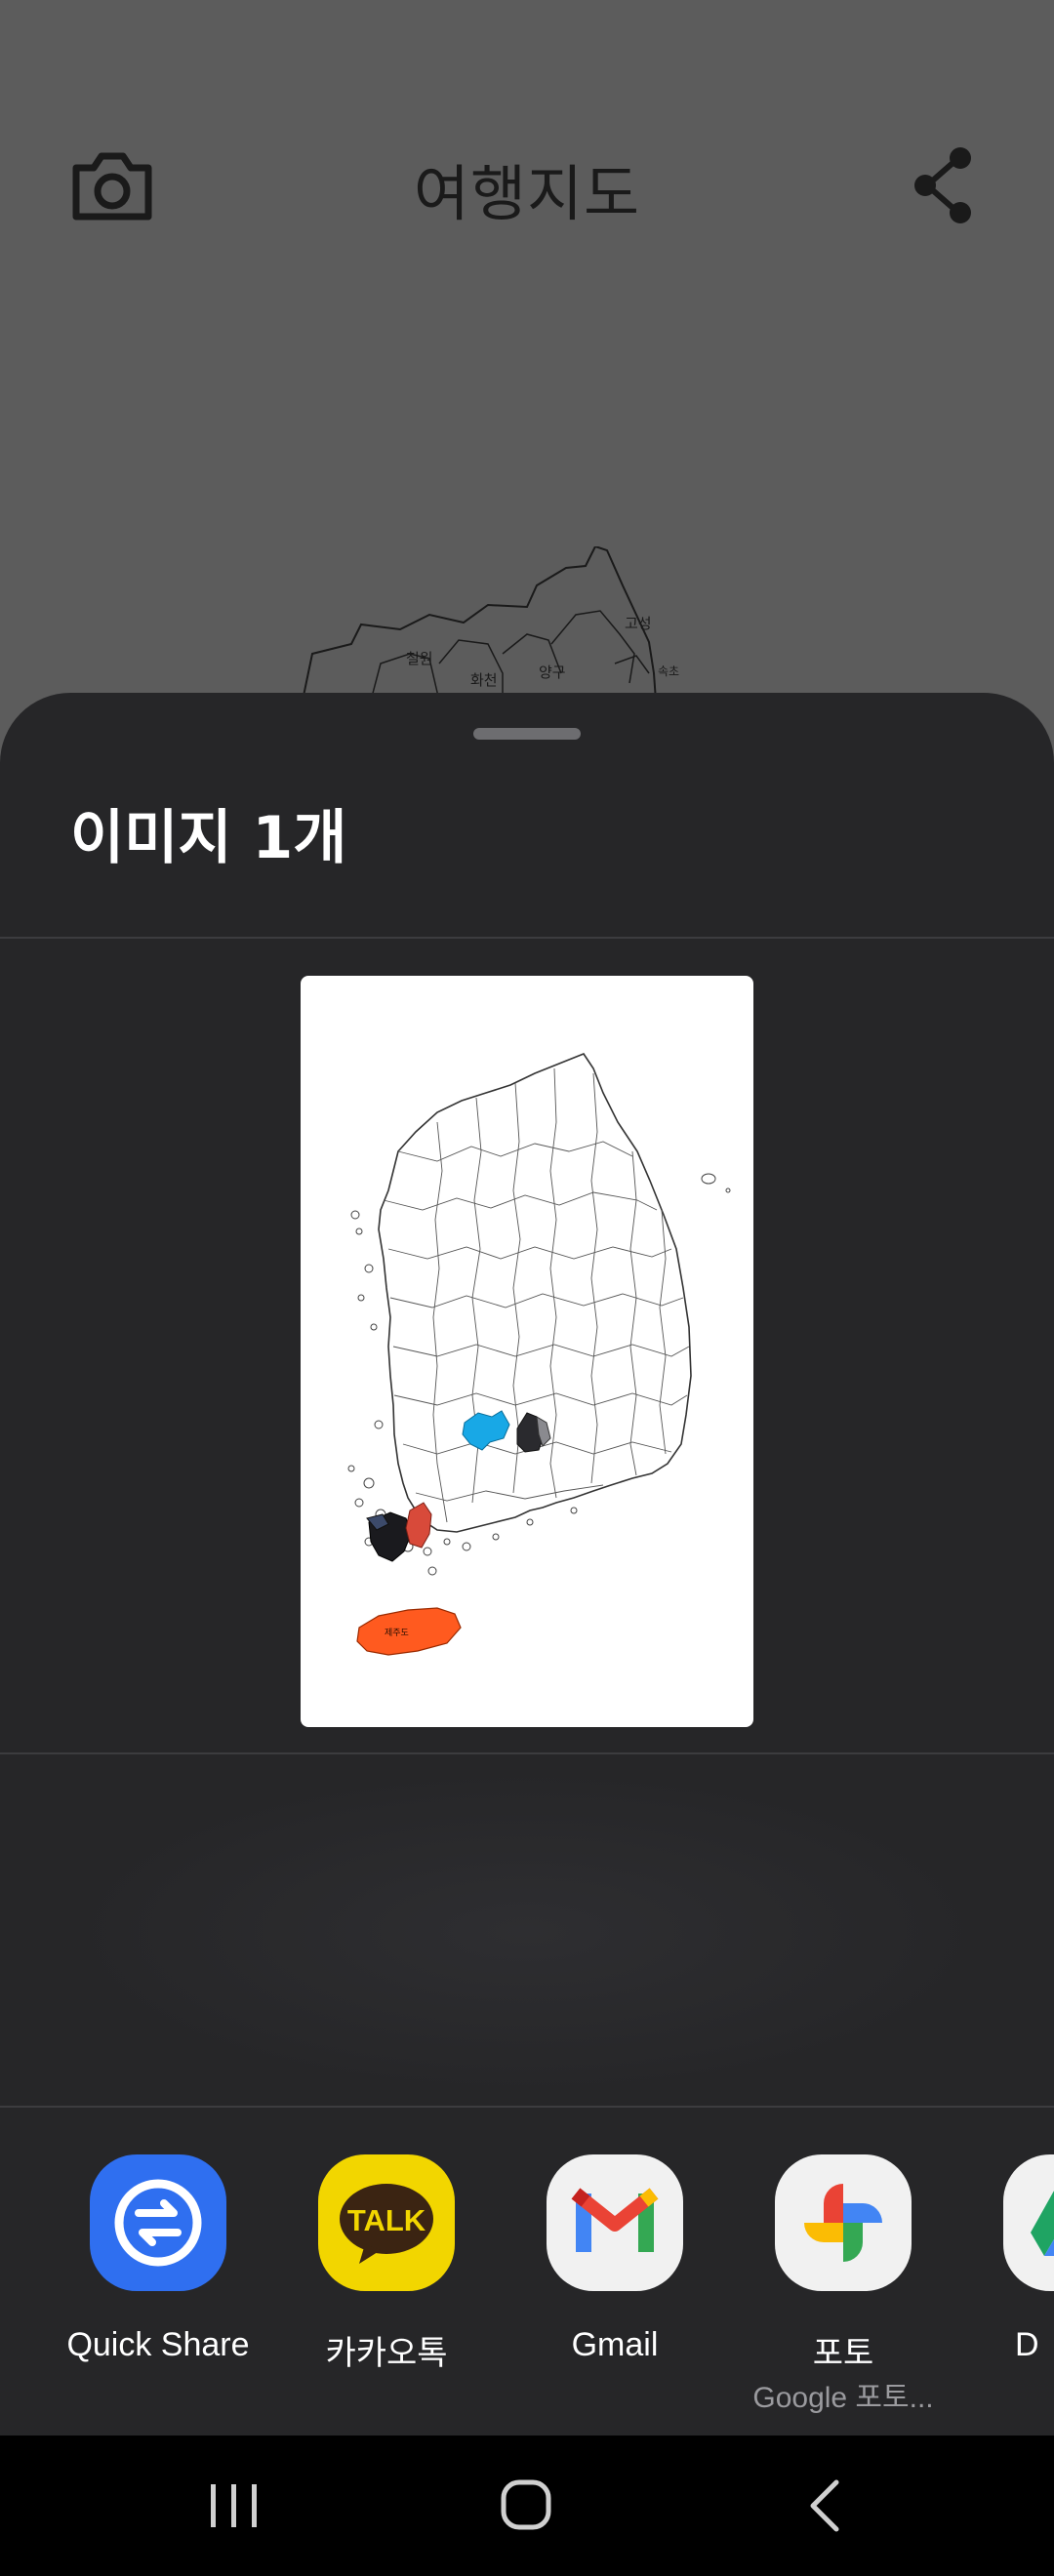 The height and width of the screenshot is (2576, 1054). I want to click on share-target-label: Quick Share, so click(158, 2344).